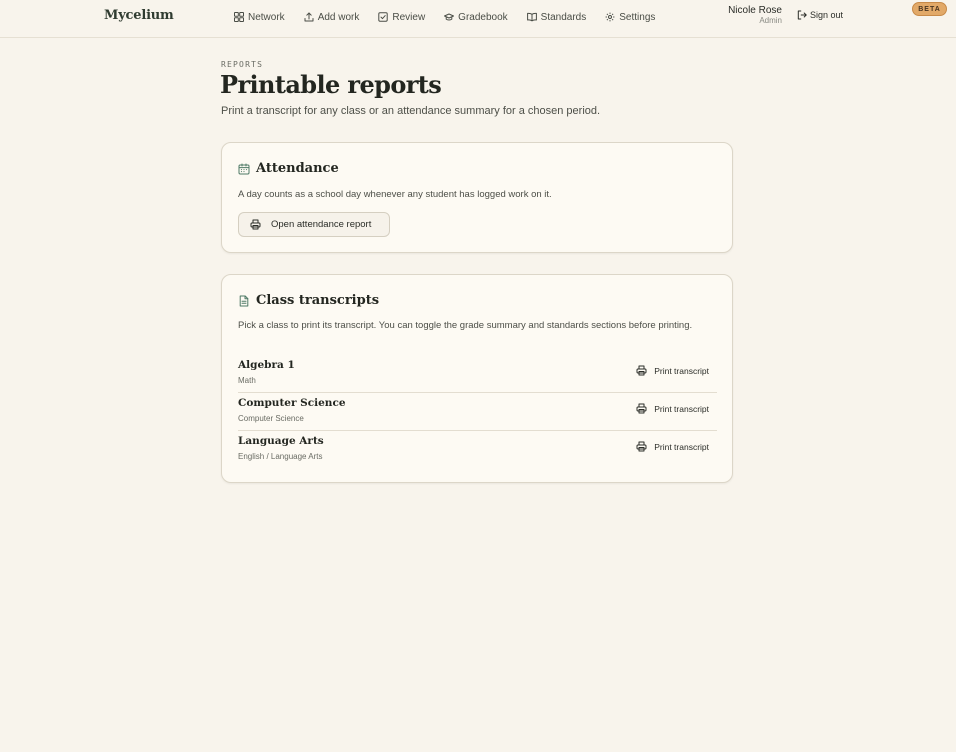 The height and width of the screenshot is (752, 956). Describe the element at coordinates (383, 17) in the screenshot. I see `checkbox-icon` at that location.